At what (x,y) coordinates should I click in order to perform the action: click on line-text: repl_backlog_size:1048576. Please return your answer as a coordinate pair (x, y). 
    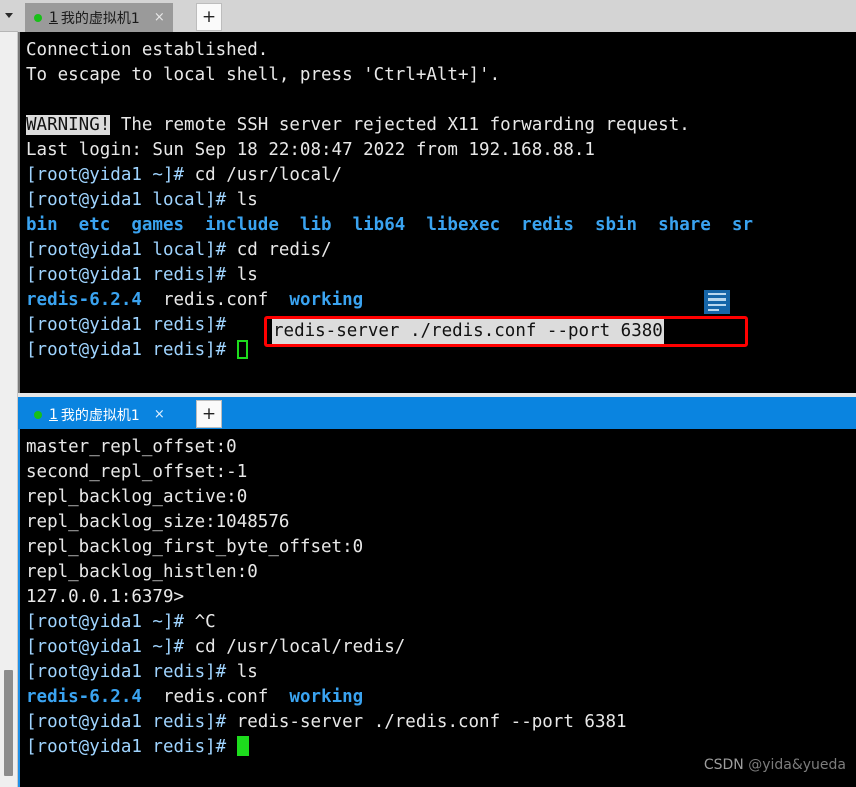
    Looking at the image, I should click on (158, 522).